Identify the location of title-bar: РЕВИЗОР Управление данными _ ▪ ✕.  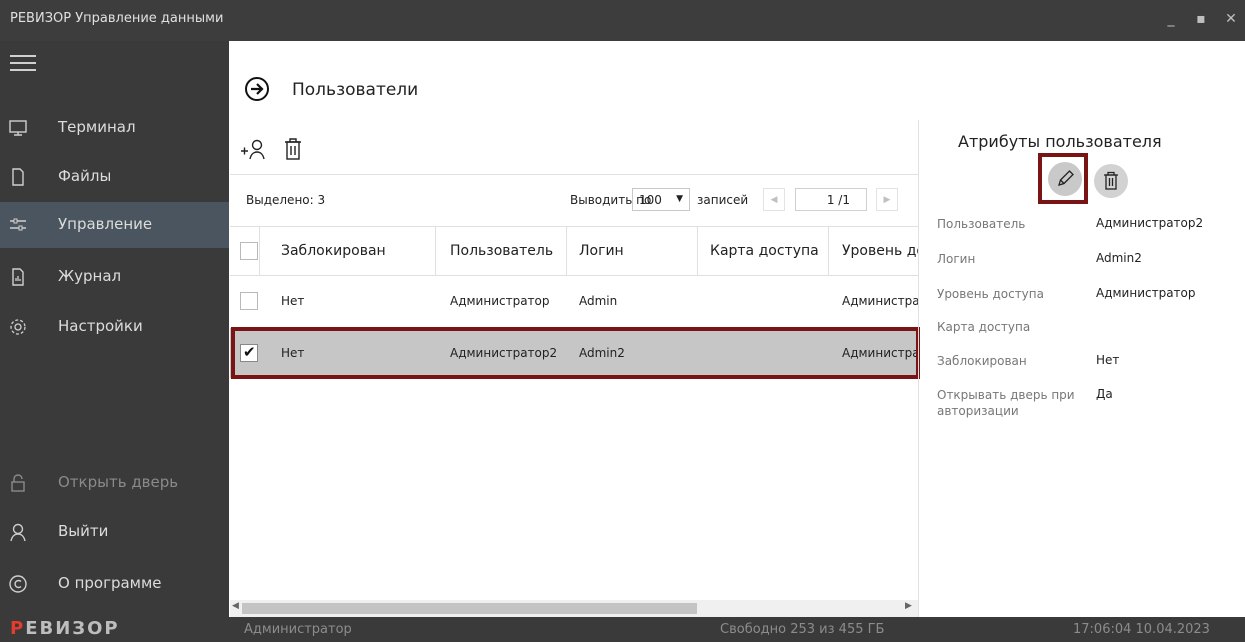
(622, 20).